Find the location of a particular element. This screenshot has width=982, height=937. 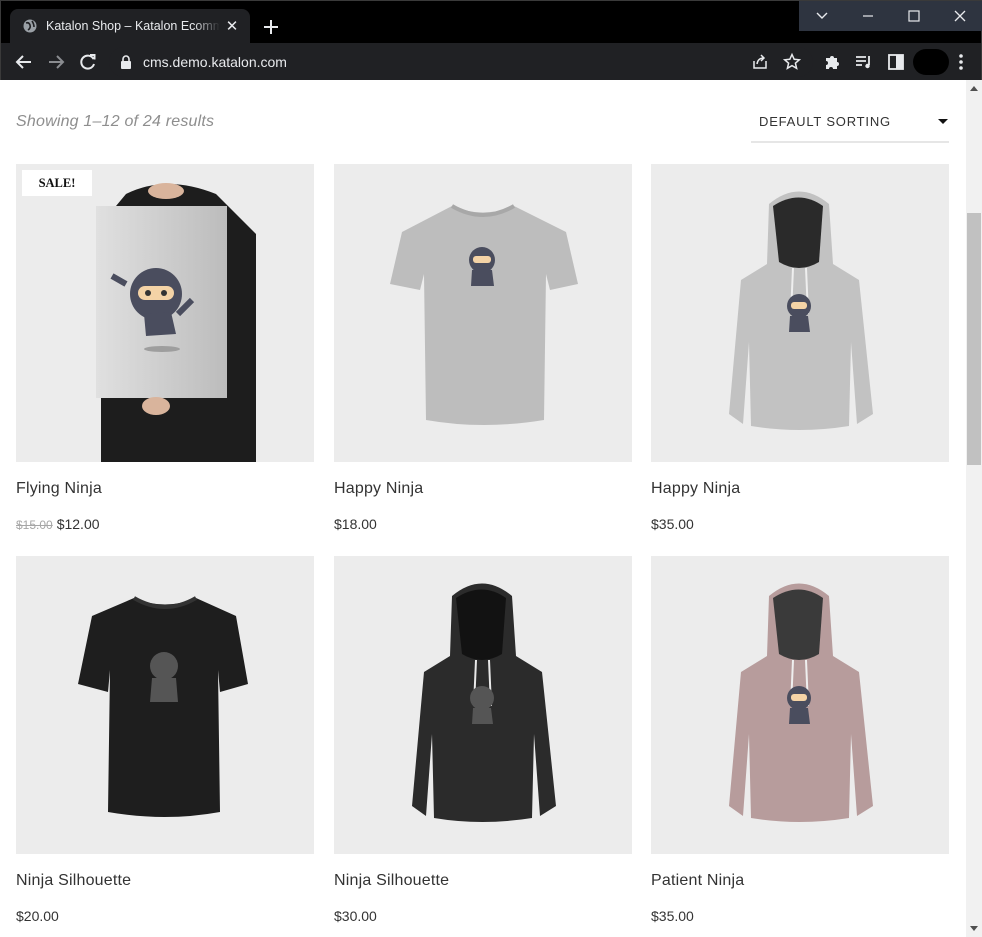

chevron-down-icon is located at coordinates (822, 16).